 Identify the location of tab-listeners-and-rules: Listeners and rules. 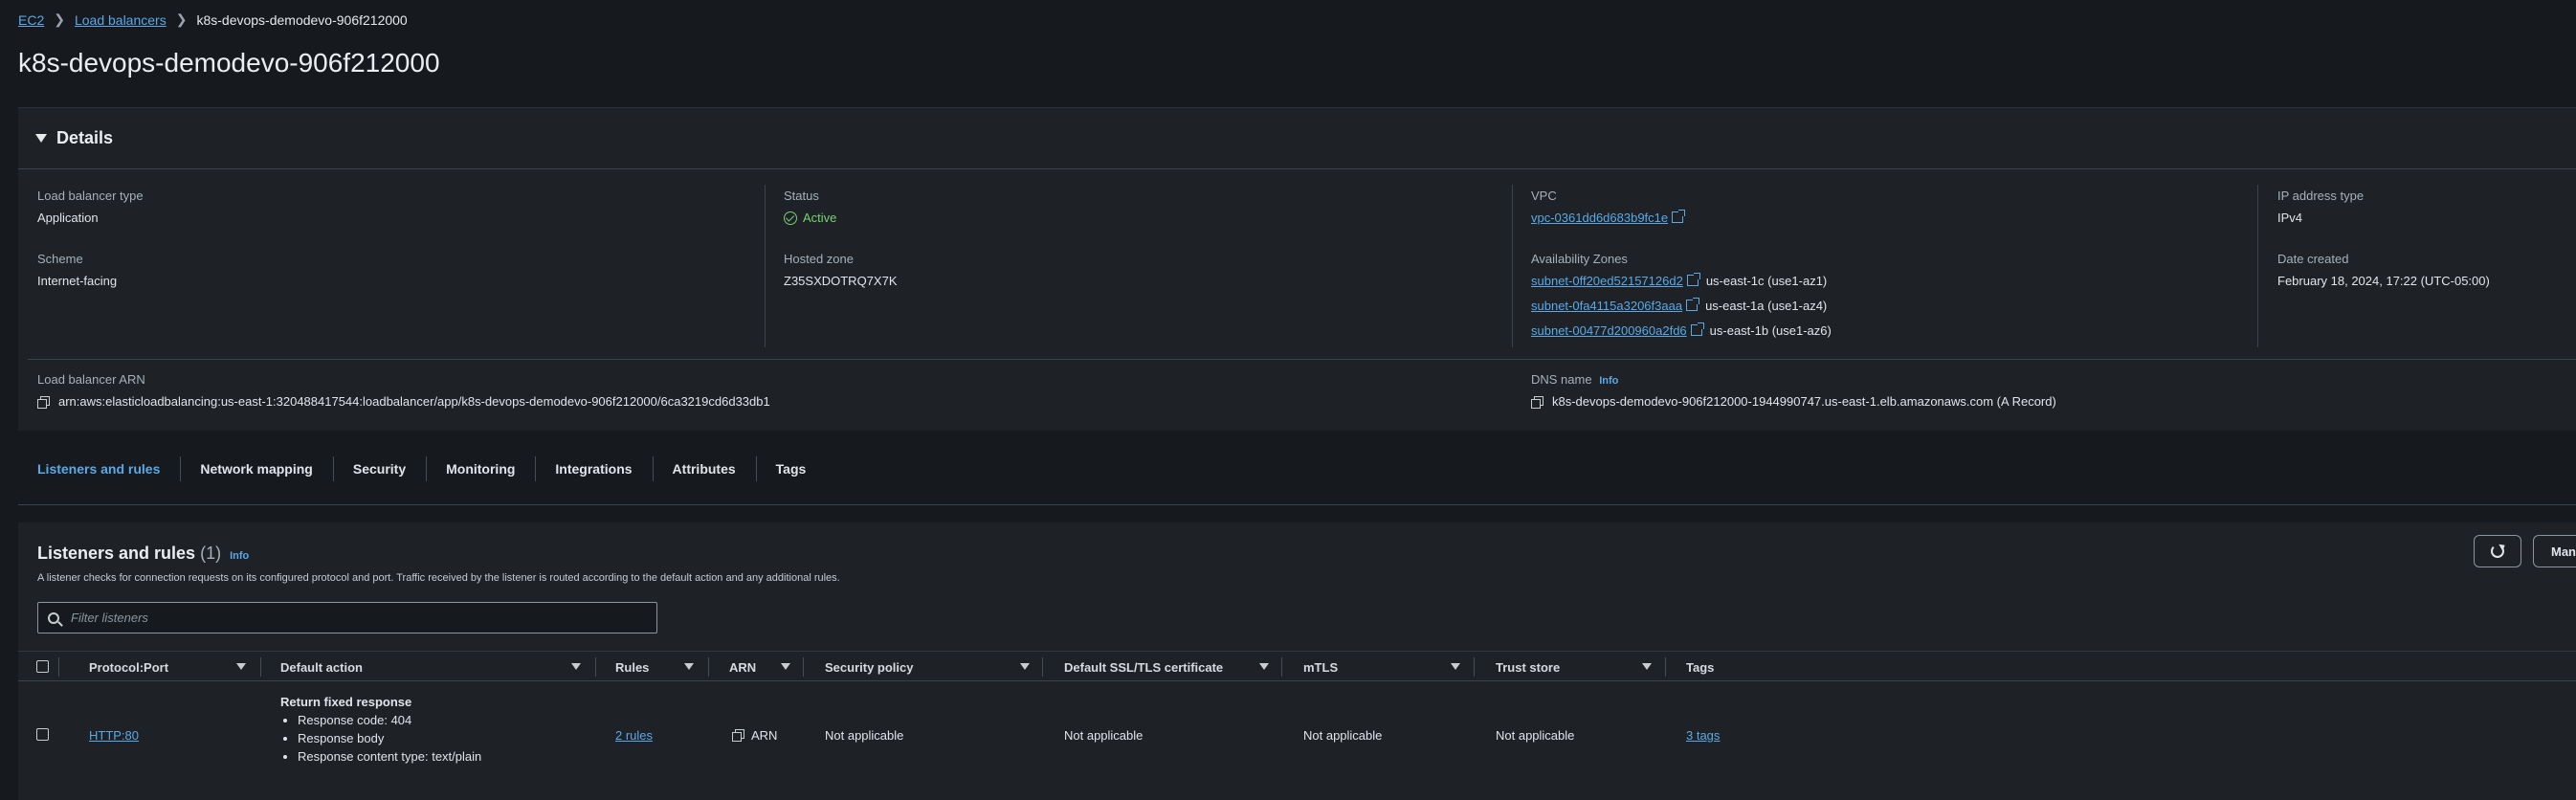
(99, 469).